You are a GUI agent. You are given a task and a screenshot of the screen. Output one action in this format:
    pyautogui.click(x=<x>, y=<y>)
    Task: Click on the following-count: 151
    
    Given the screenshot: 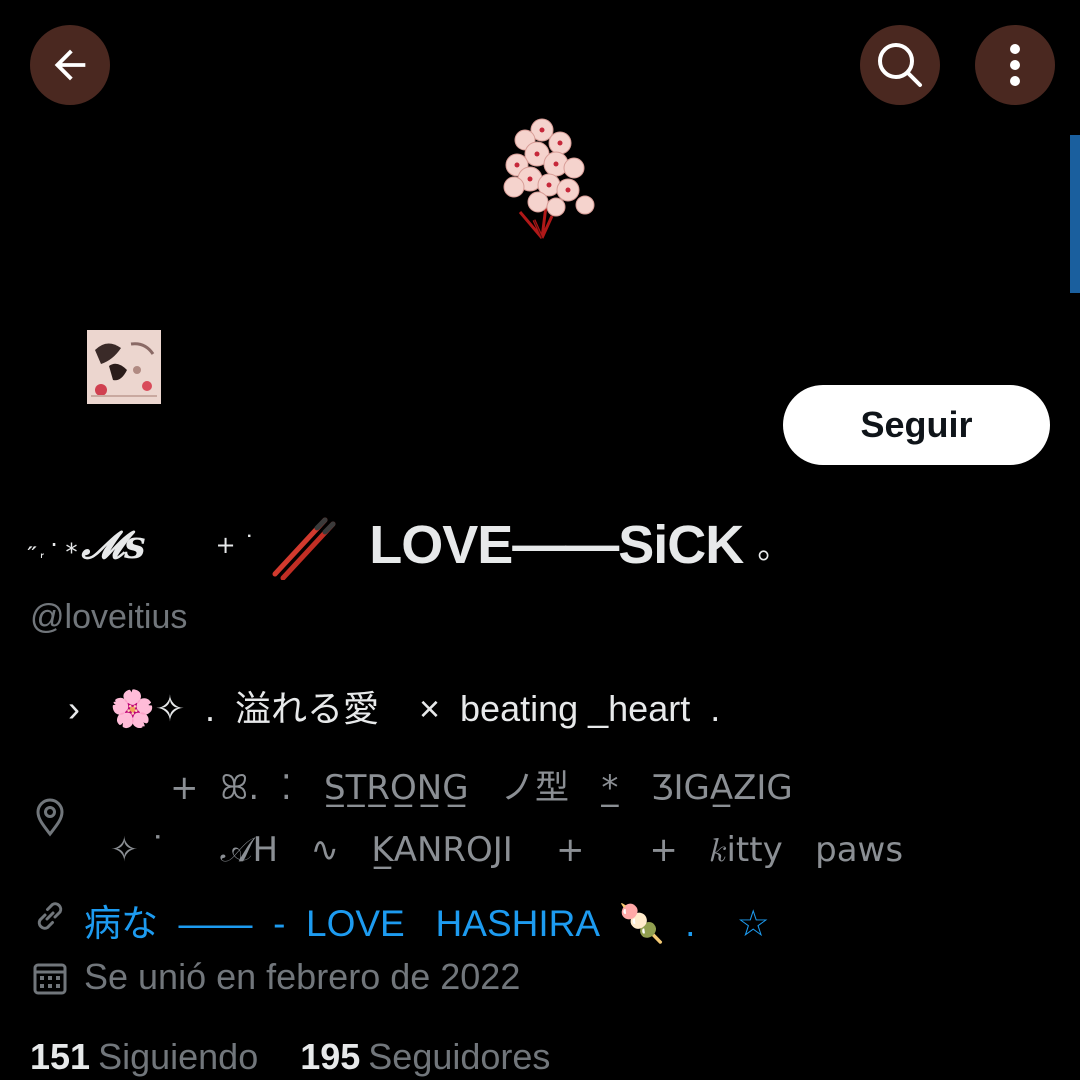 What is the action you would take?
    pyautogui.click(x=60, y=1056)
    